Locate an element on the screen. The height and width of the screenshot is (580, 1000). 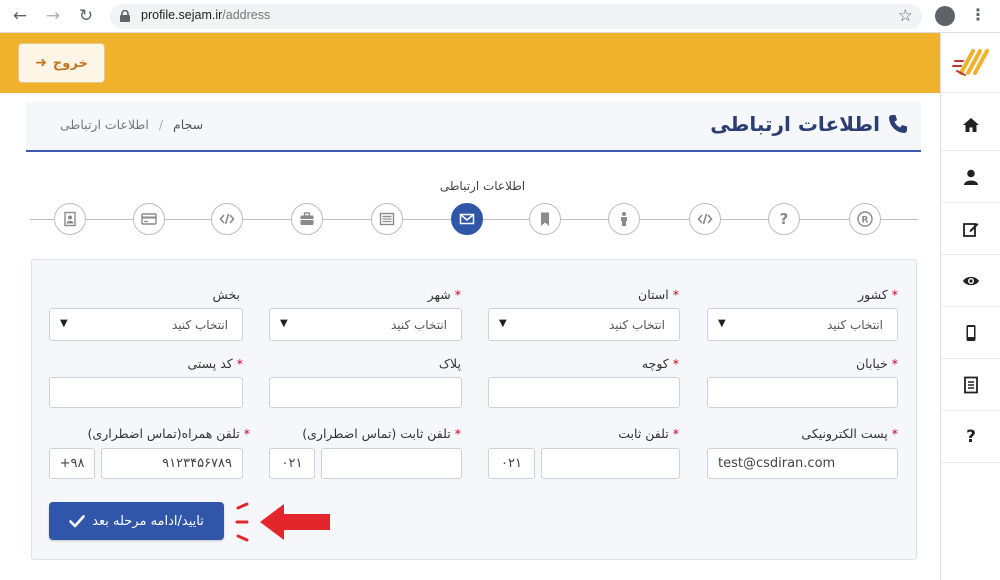
emergency-phone-label: *تلفن ثابت (تماس اضطراری) is located at coordinates (381, 433).